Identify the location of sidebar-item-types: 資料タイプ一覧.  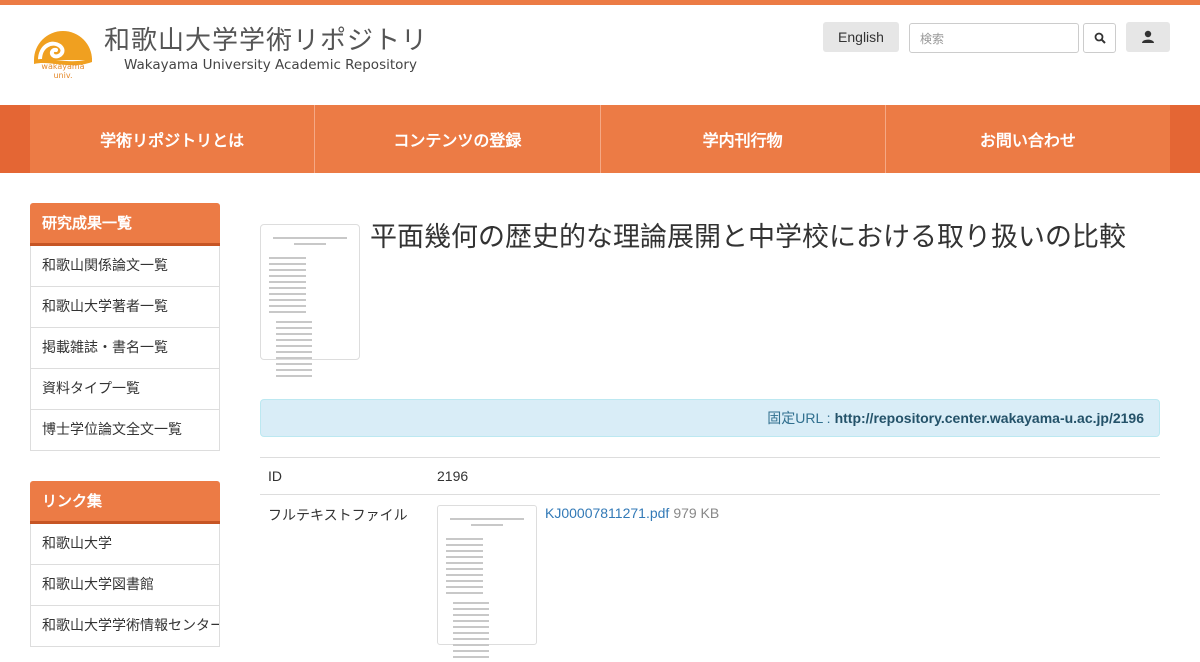
(125, 389).